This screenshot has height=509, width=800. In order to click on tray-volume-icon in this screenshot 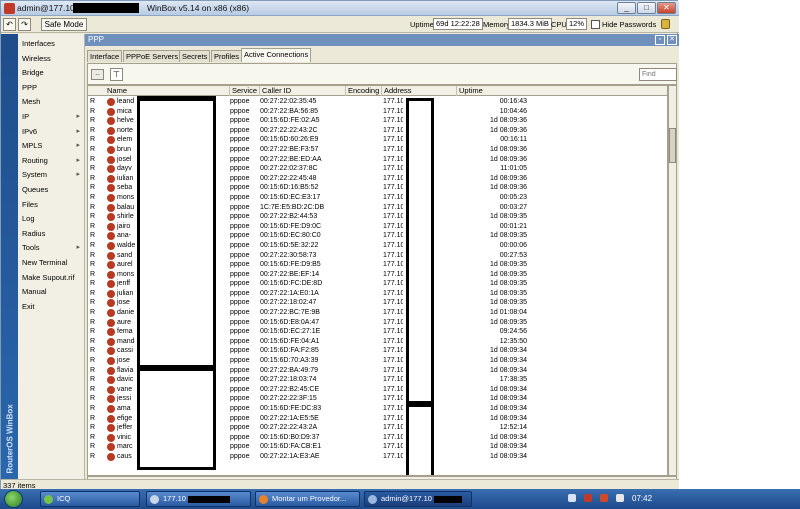, I will do `click(620, 498)`.